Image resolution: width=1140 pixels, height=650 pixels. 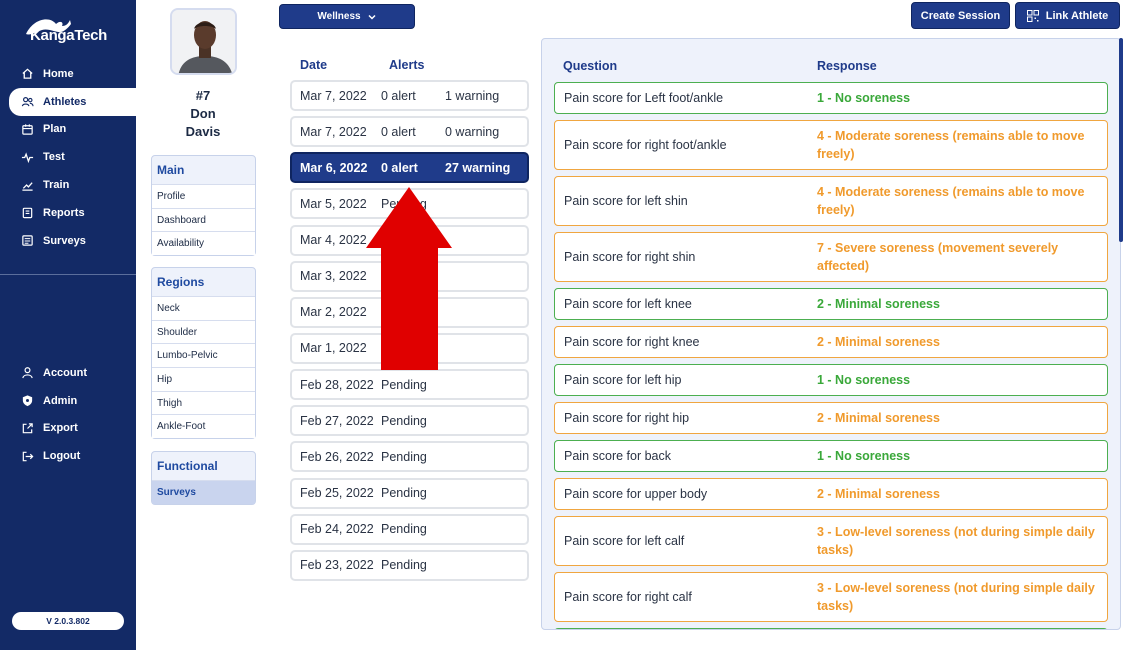 I want to click on trend-icon, so click(x=27, y=185).